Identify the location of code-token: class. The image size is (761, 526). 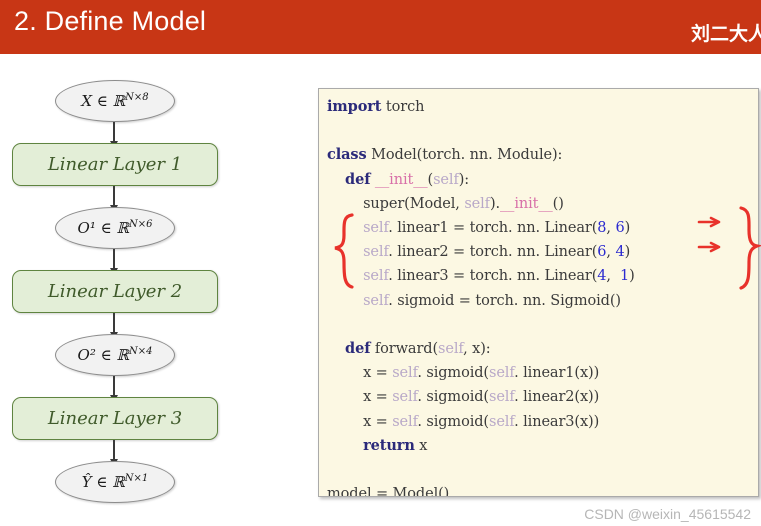
(347, 155).